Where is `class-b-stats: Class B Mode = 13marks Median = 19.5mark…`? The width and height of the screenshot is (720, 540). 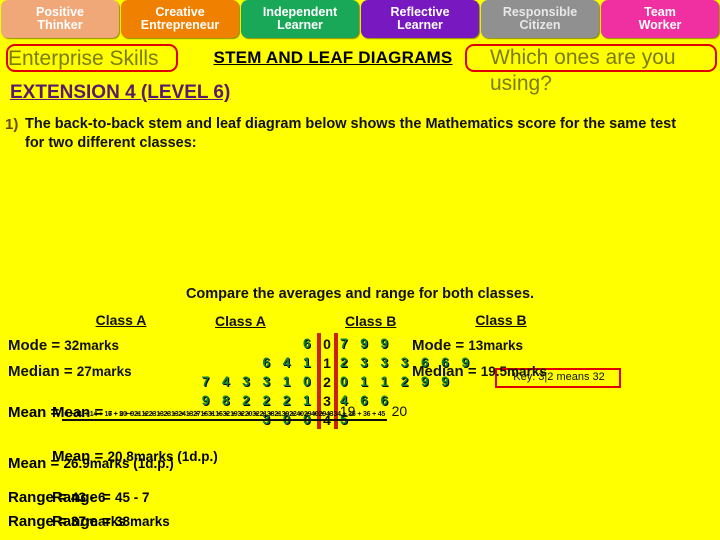
class-b-stats: Class B Mode = 13marks Median = 19.5mark… is located at coordinates (540, 350).